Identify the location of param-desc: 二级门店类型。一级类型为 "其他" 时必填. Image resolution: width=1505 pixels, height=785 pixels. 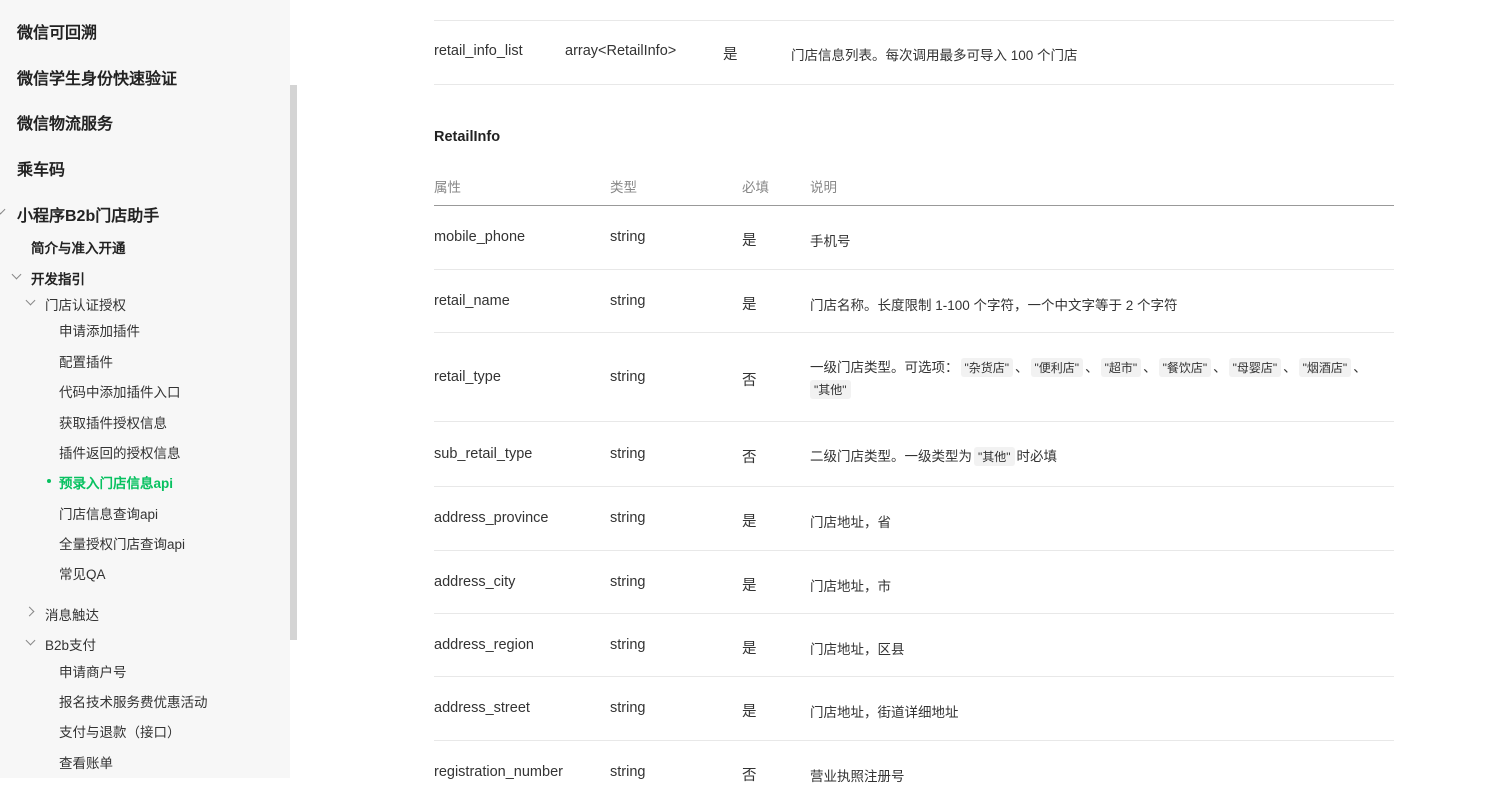
(933, 455).